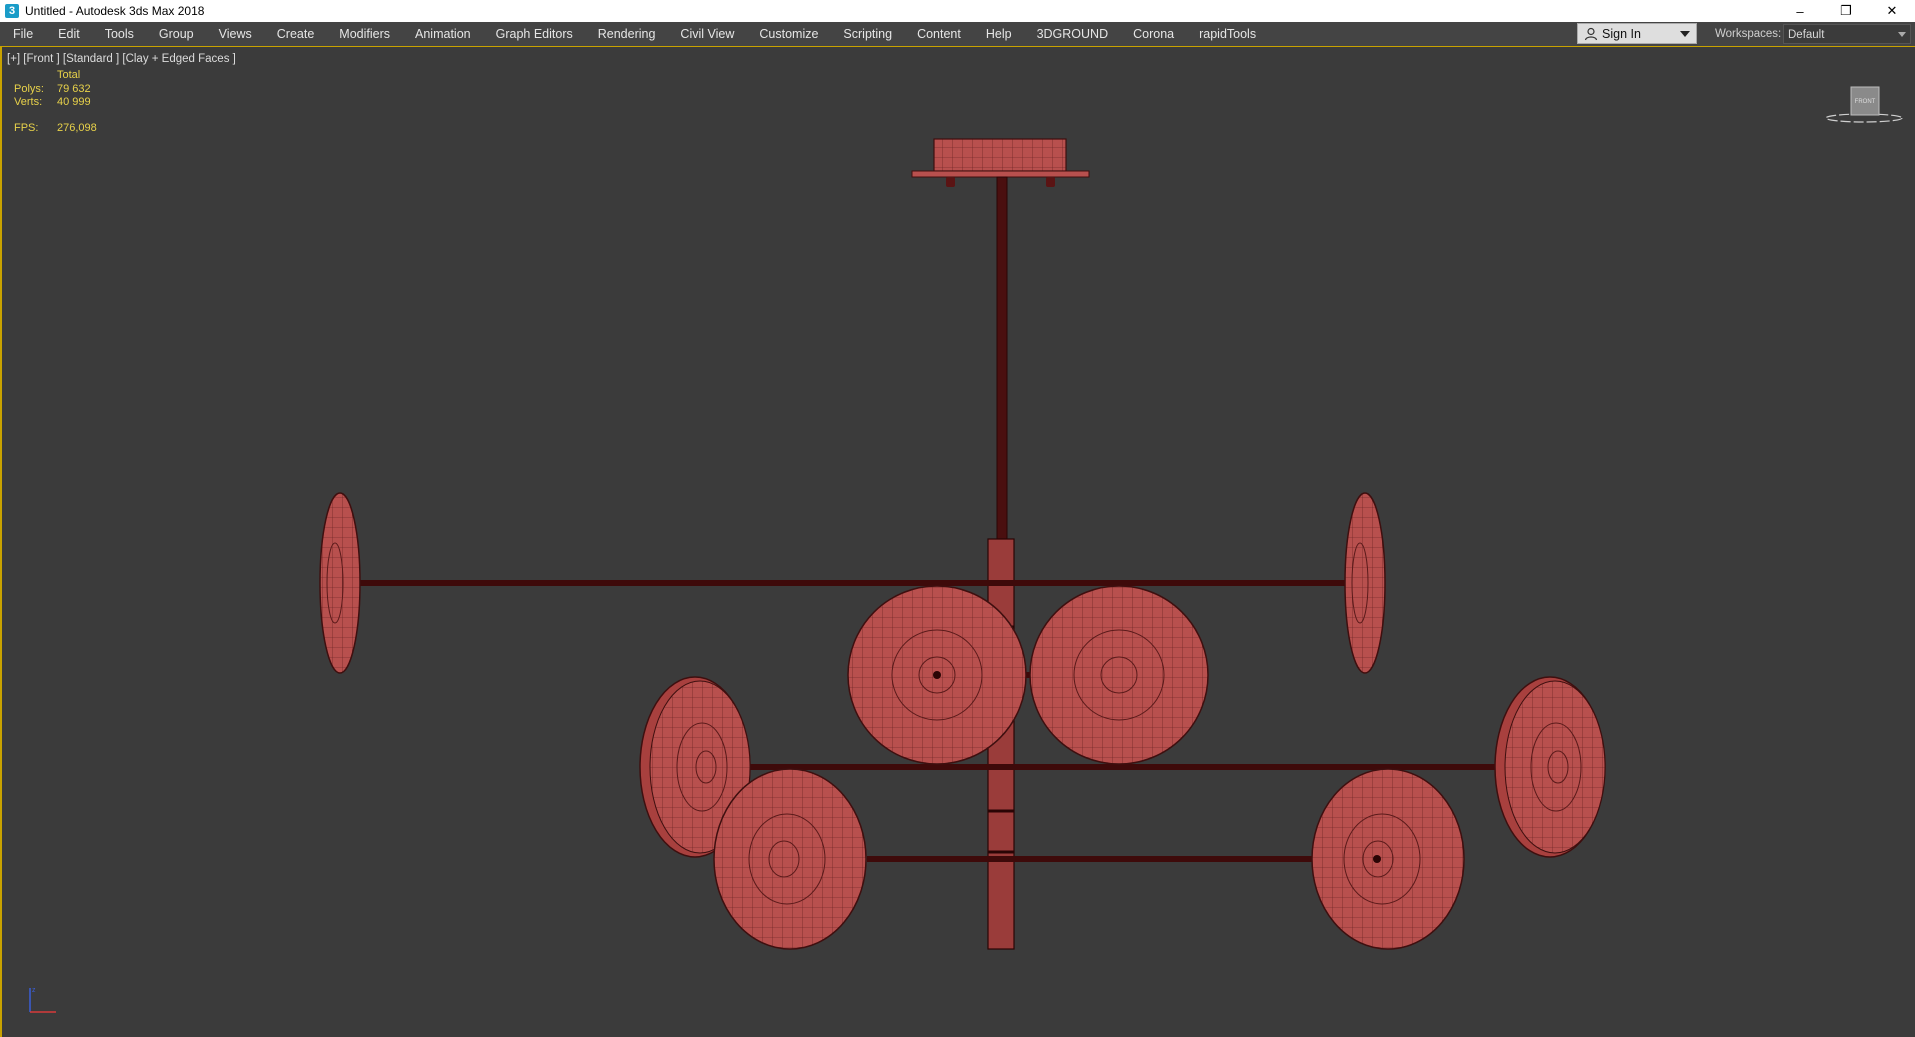  What do you see at coordinates (1388, 859) in the screenshot?
I see `lamp-disc-low-right` at bounding box center [1388, 859].